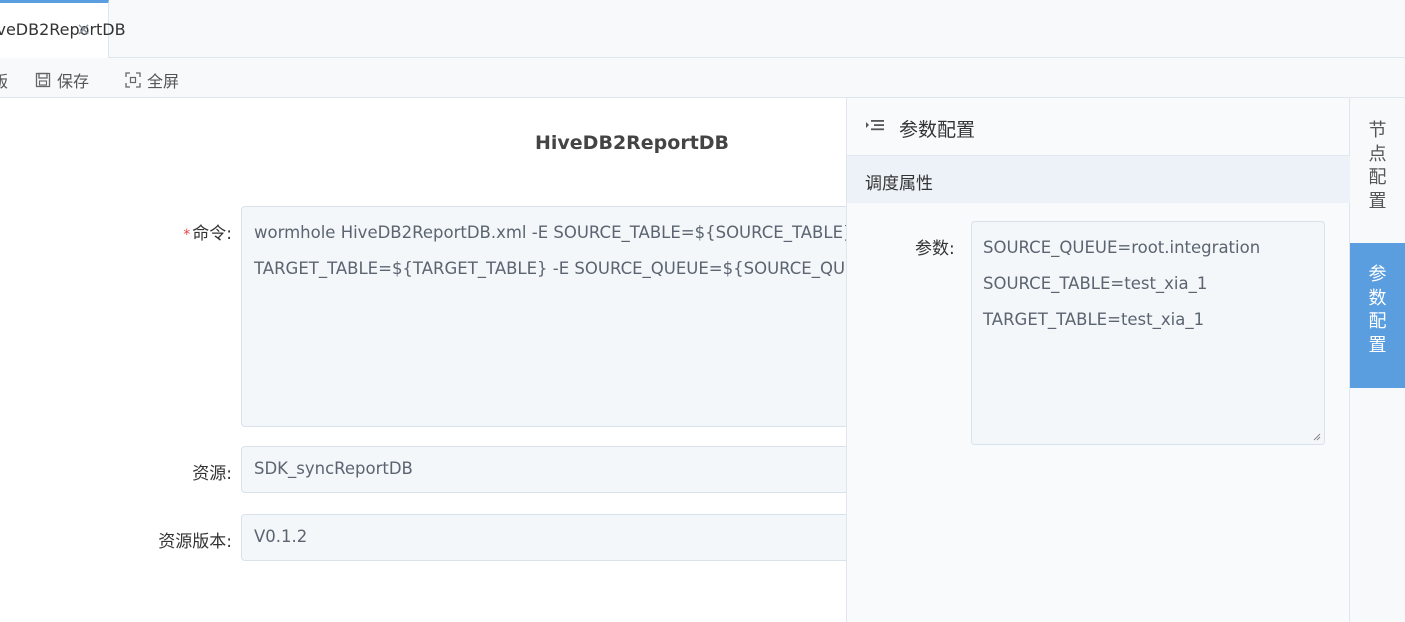 The image size is (1405, 622). What do you see at coordinates (1377, 154) in the screenshot?
I see `tab-node-config-char: 点` at bounding box center [1377, 154].